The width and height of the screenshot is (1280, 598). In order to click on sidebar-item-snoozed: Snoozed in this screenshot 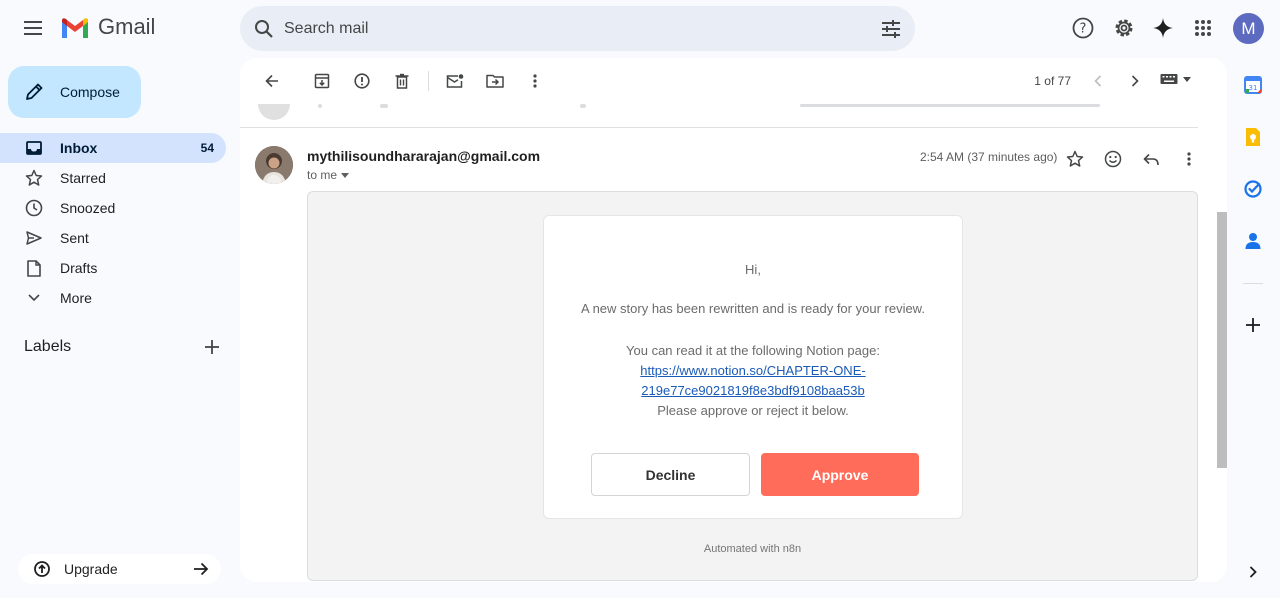, I will do `click(113, 208)`.